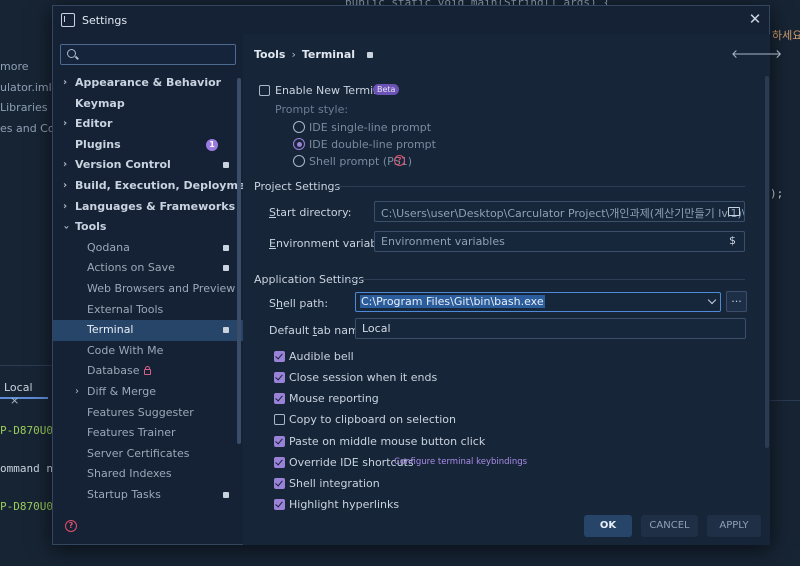  Describe the element at coordinates (279, 441) in the screenshot. I see `paste-middle-click-checkbox` at that location.